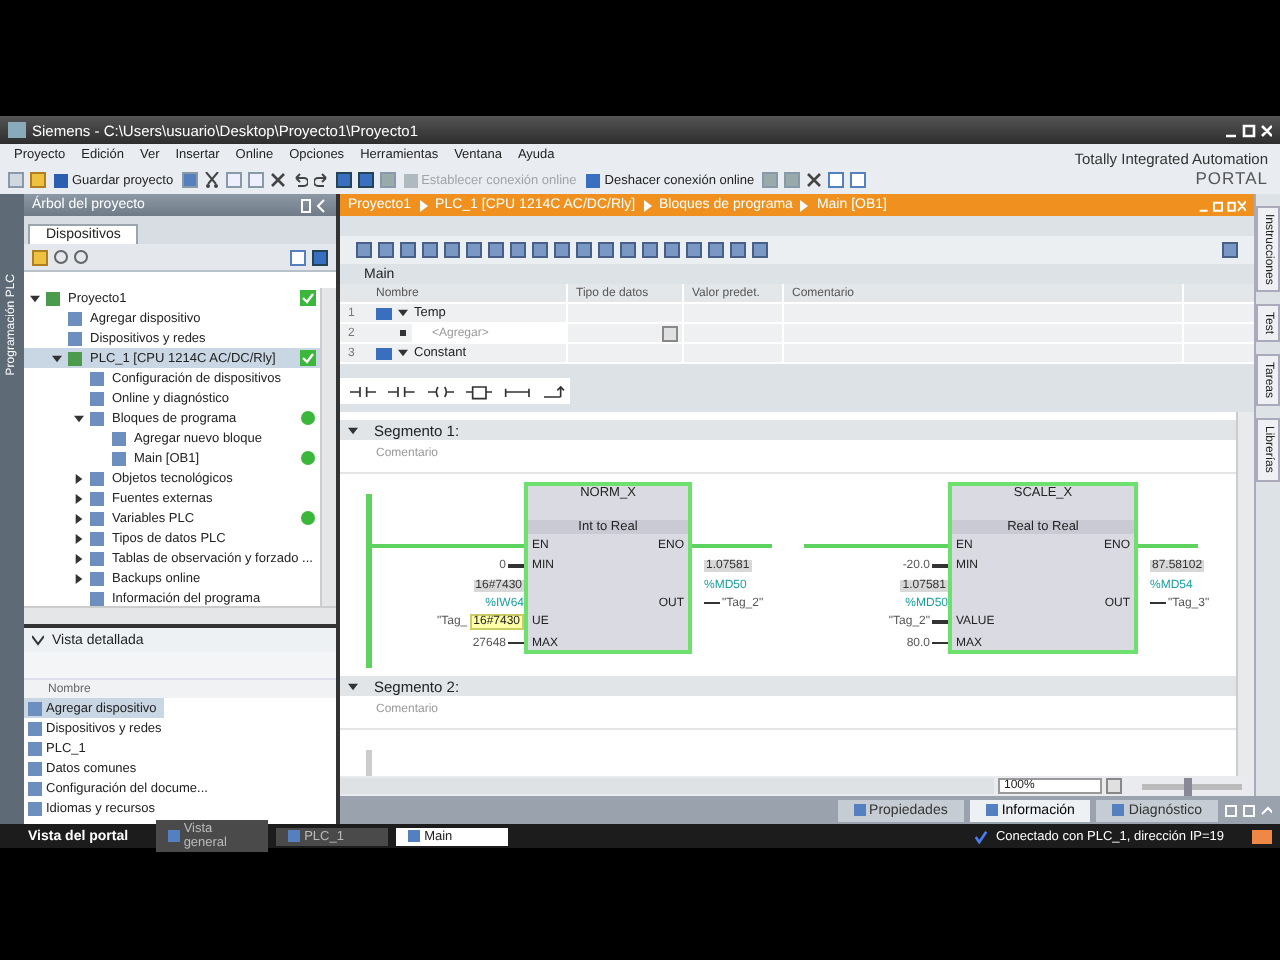 The image size is (1280, 960). I want to click on undo-icon, so click(299, 180).